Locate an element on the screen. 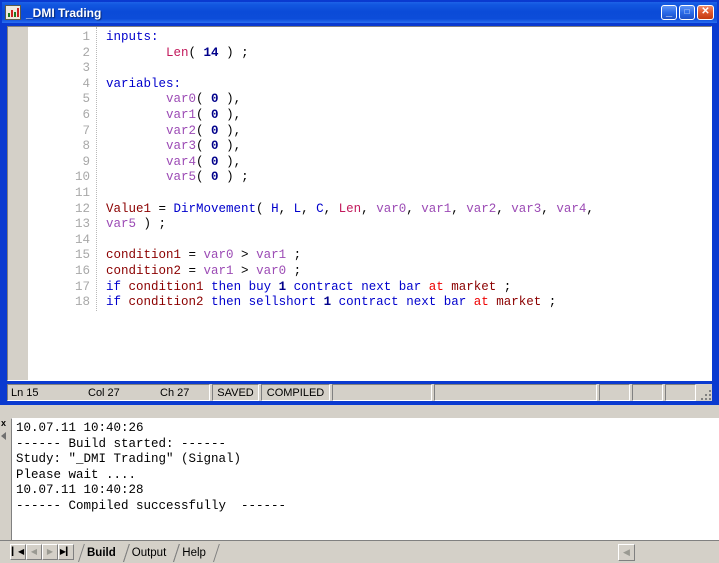 This screenshot has height=563, width=719. code-token: condition1 is located at coordinates (166, 286).